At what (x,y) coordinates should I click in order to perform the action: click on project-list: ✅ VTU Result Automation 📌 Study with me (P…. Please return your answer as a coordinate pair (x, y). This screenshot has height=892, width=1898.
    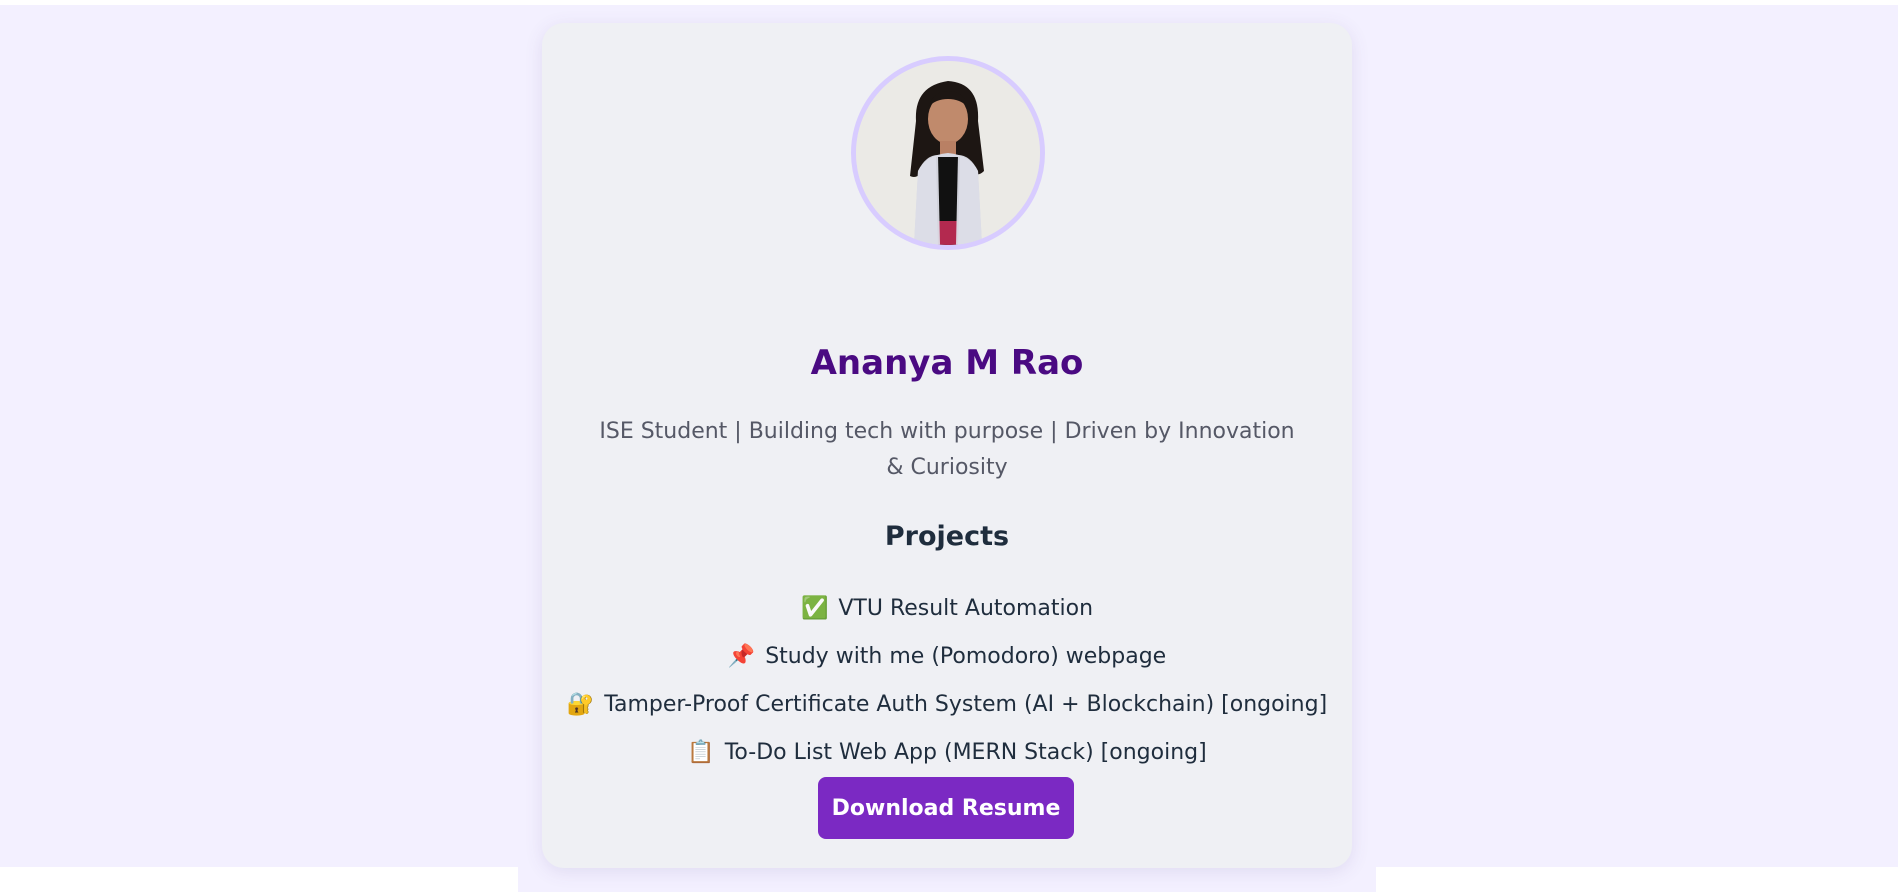
    Looking at the image, I should click on (947, 681).